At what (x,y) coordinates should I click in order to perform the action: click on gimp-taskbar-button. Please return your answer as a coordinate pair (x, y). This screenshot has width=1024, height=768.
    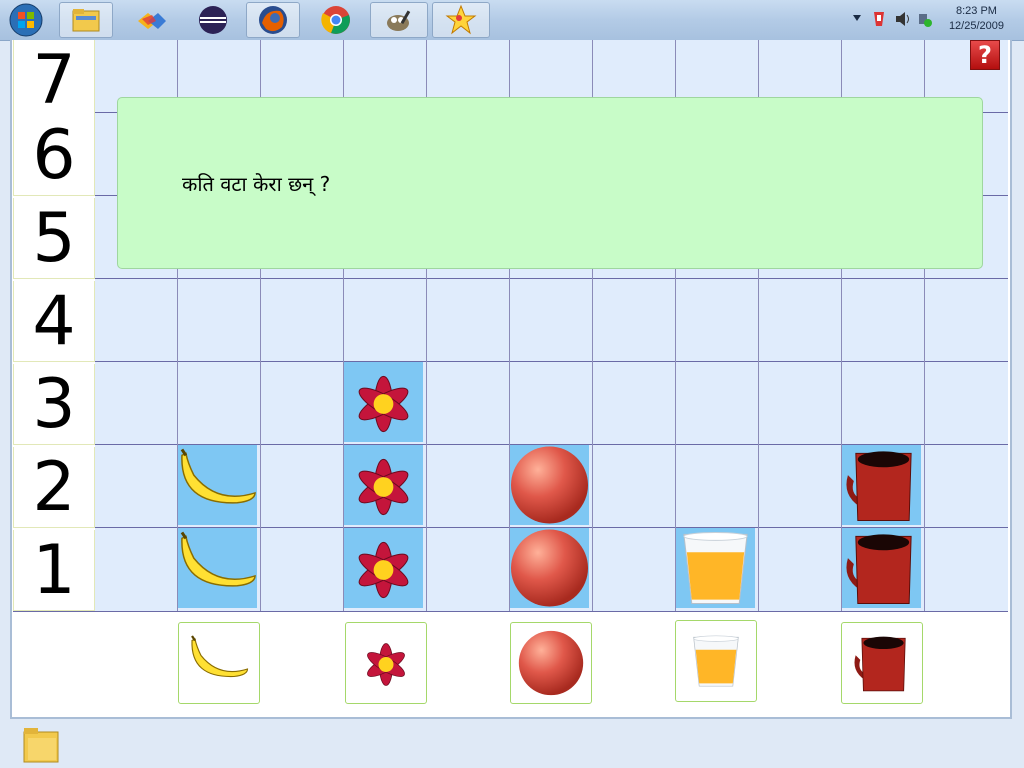
    Looking at the image, I should click on (399, 20).